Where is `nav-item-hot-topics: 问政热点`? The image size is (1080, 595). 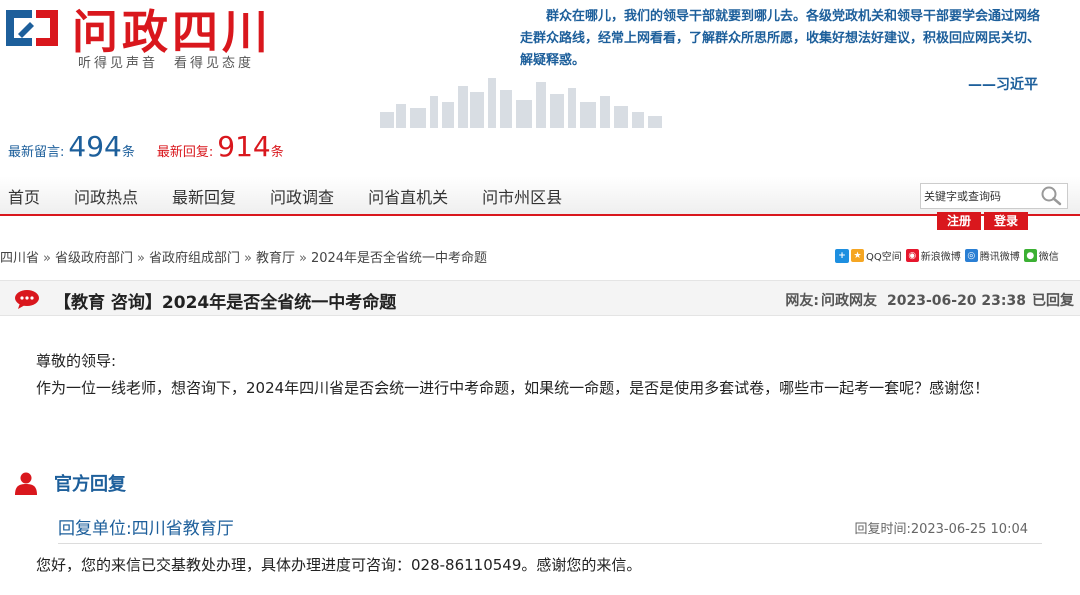 nav-item-hot-topics: 问政热点 is located at coordinates (106, 196).